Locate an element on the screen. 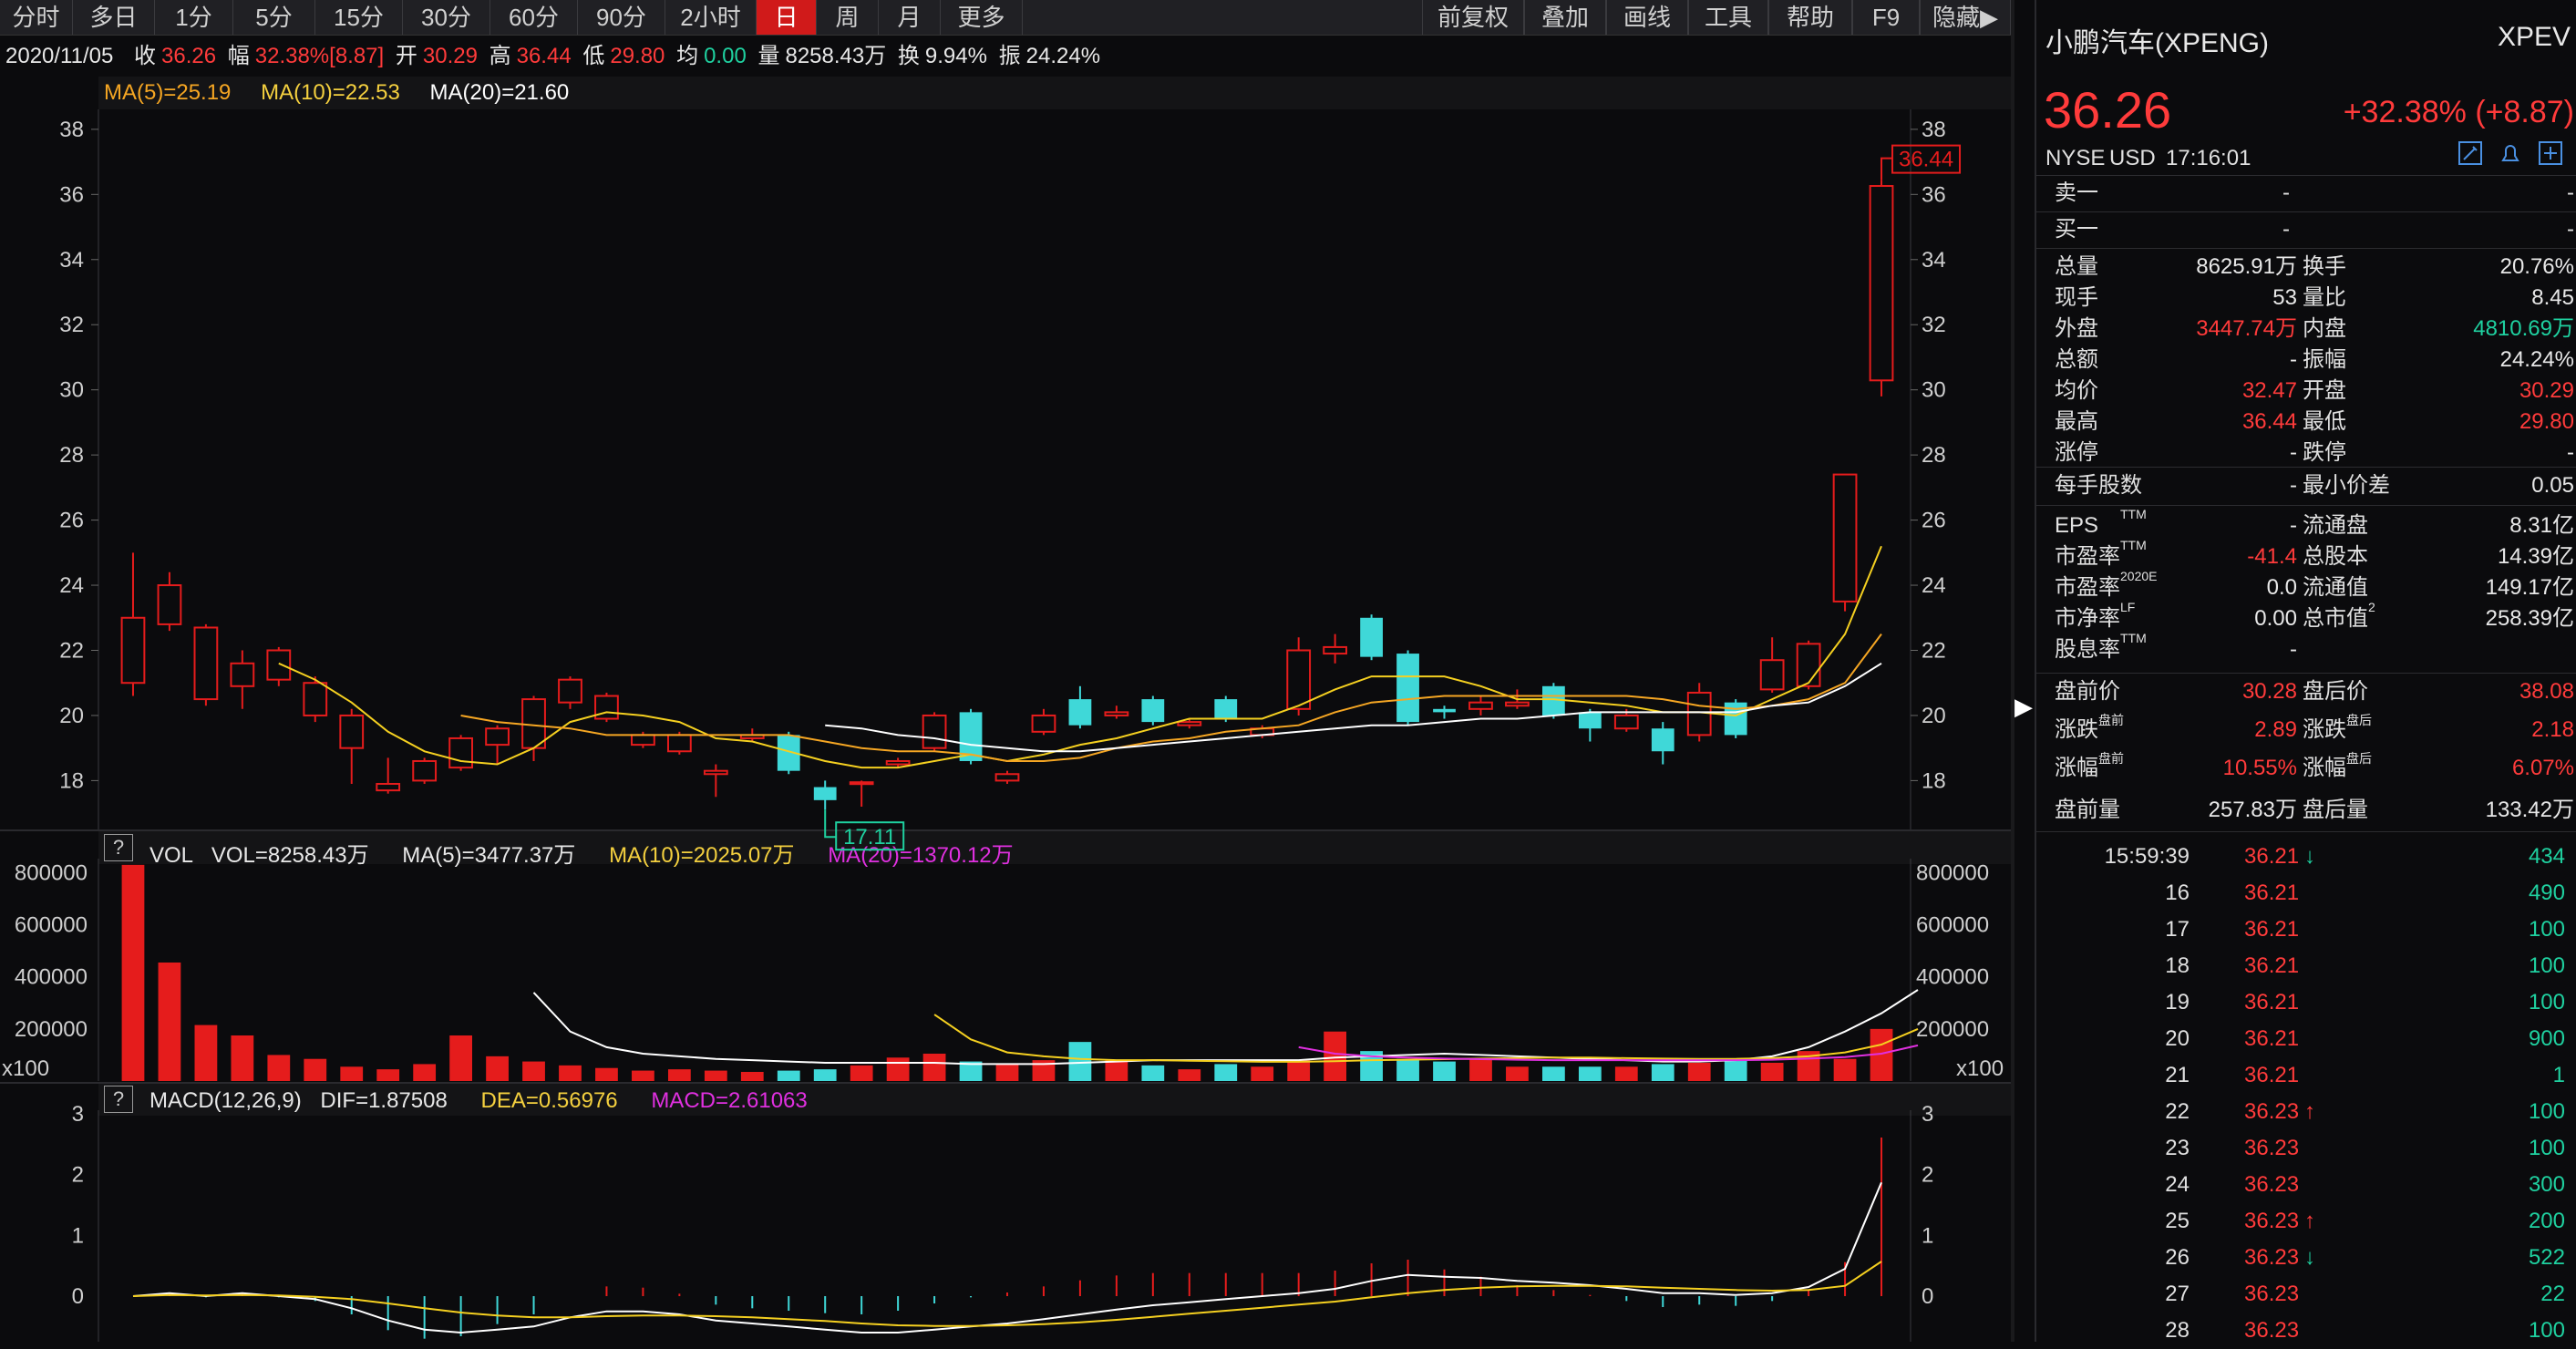  vol-unit-left: x100 is located at coordinates (25, 1068).